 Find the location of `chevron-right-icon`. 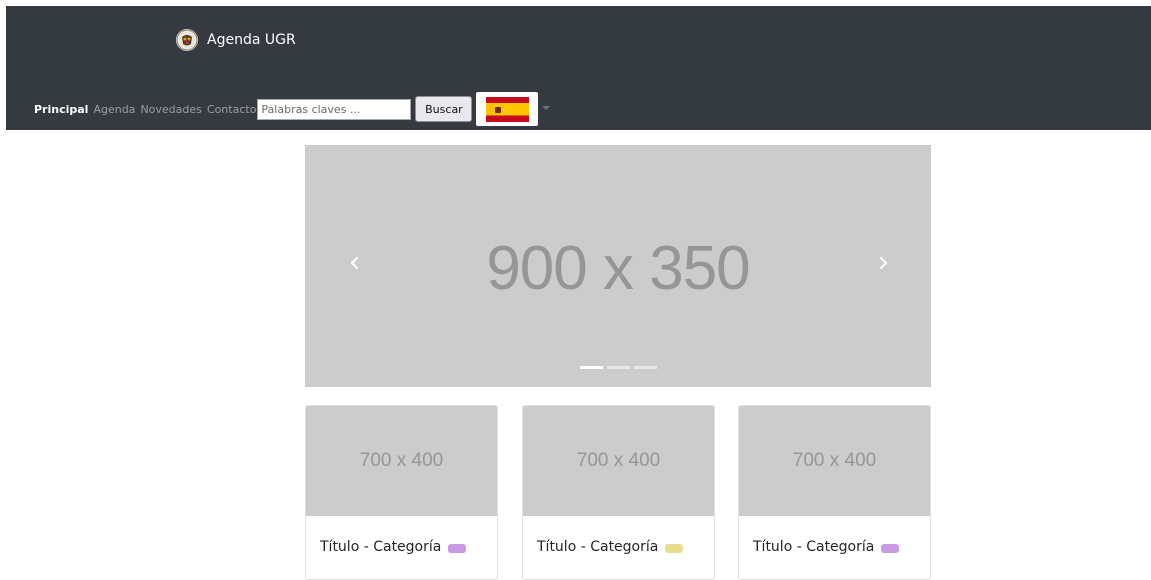

chevron-right-icon is located at coordinates (883, 263).